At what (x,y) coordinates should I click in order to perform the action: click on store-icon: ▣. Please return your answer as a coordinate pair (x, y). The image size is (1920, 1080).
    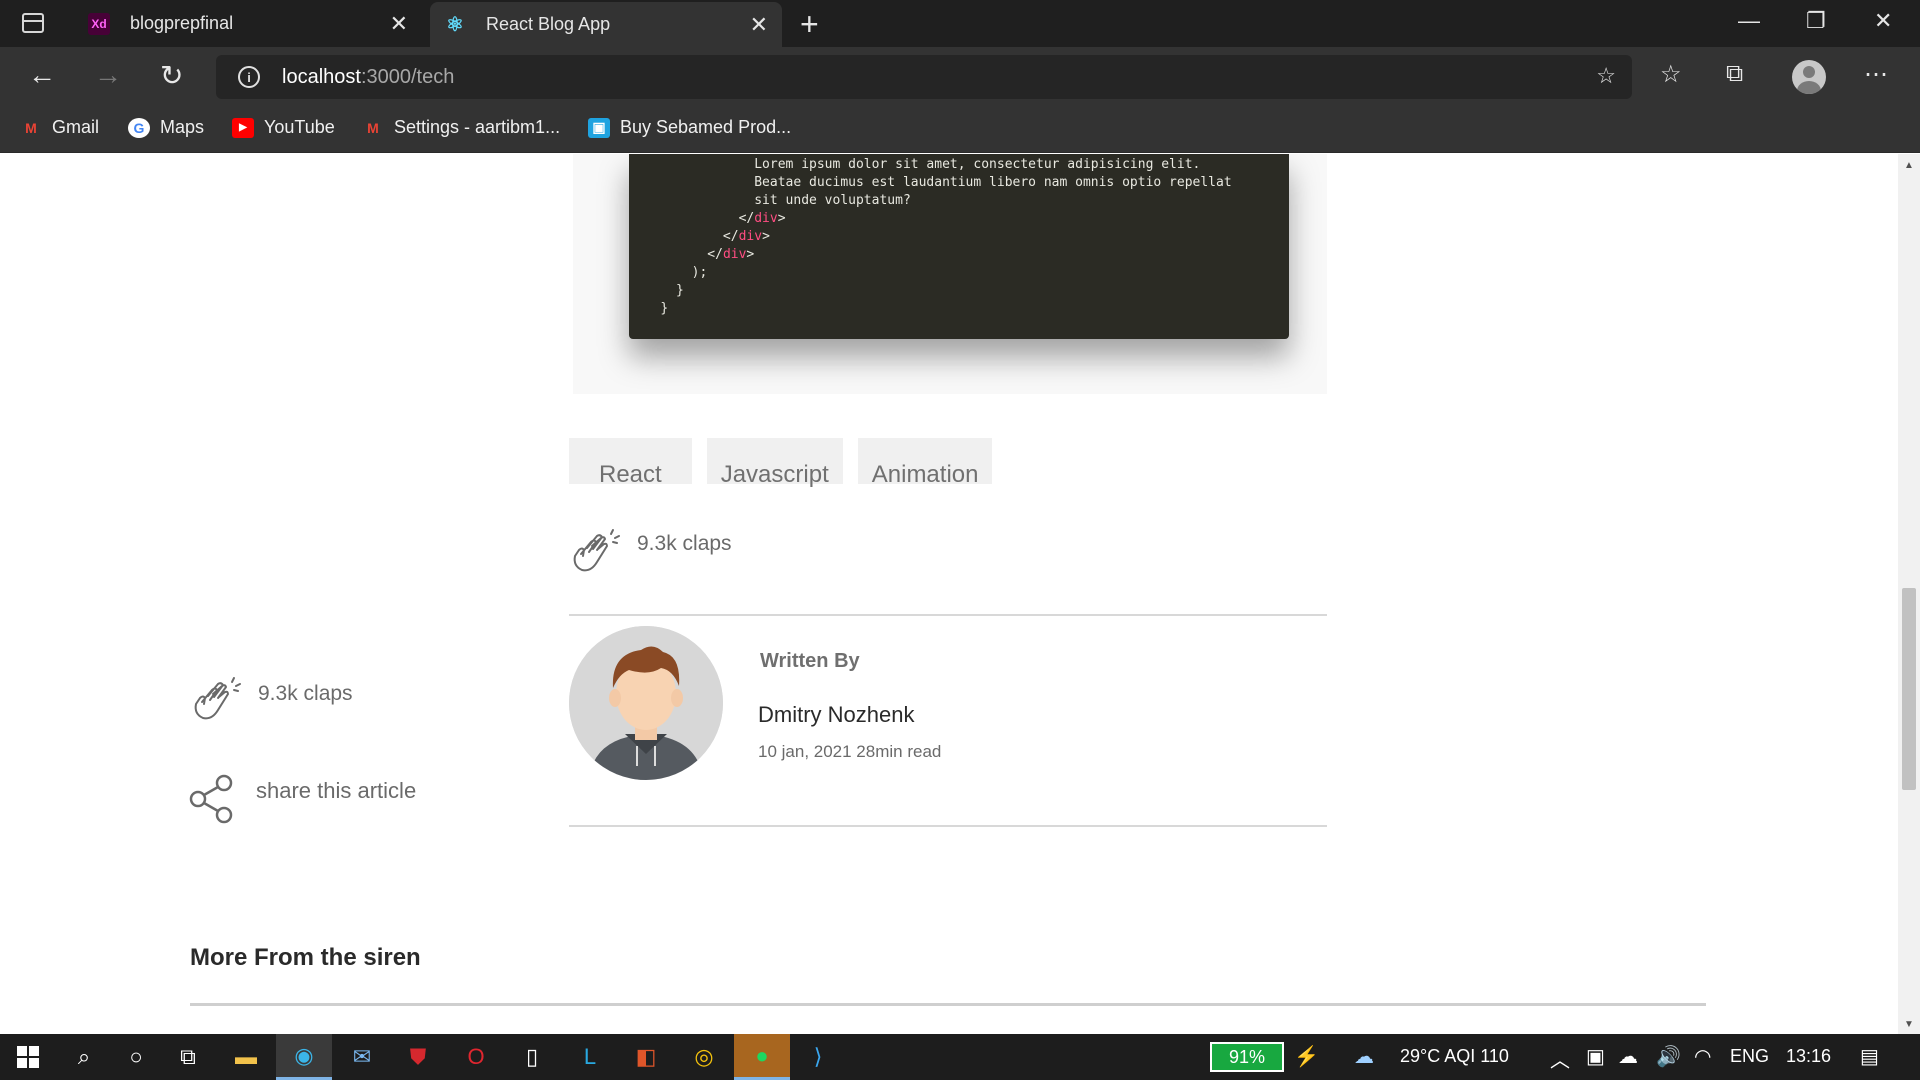
    Looking at the image, I should click on (599, 127).